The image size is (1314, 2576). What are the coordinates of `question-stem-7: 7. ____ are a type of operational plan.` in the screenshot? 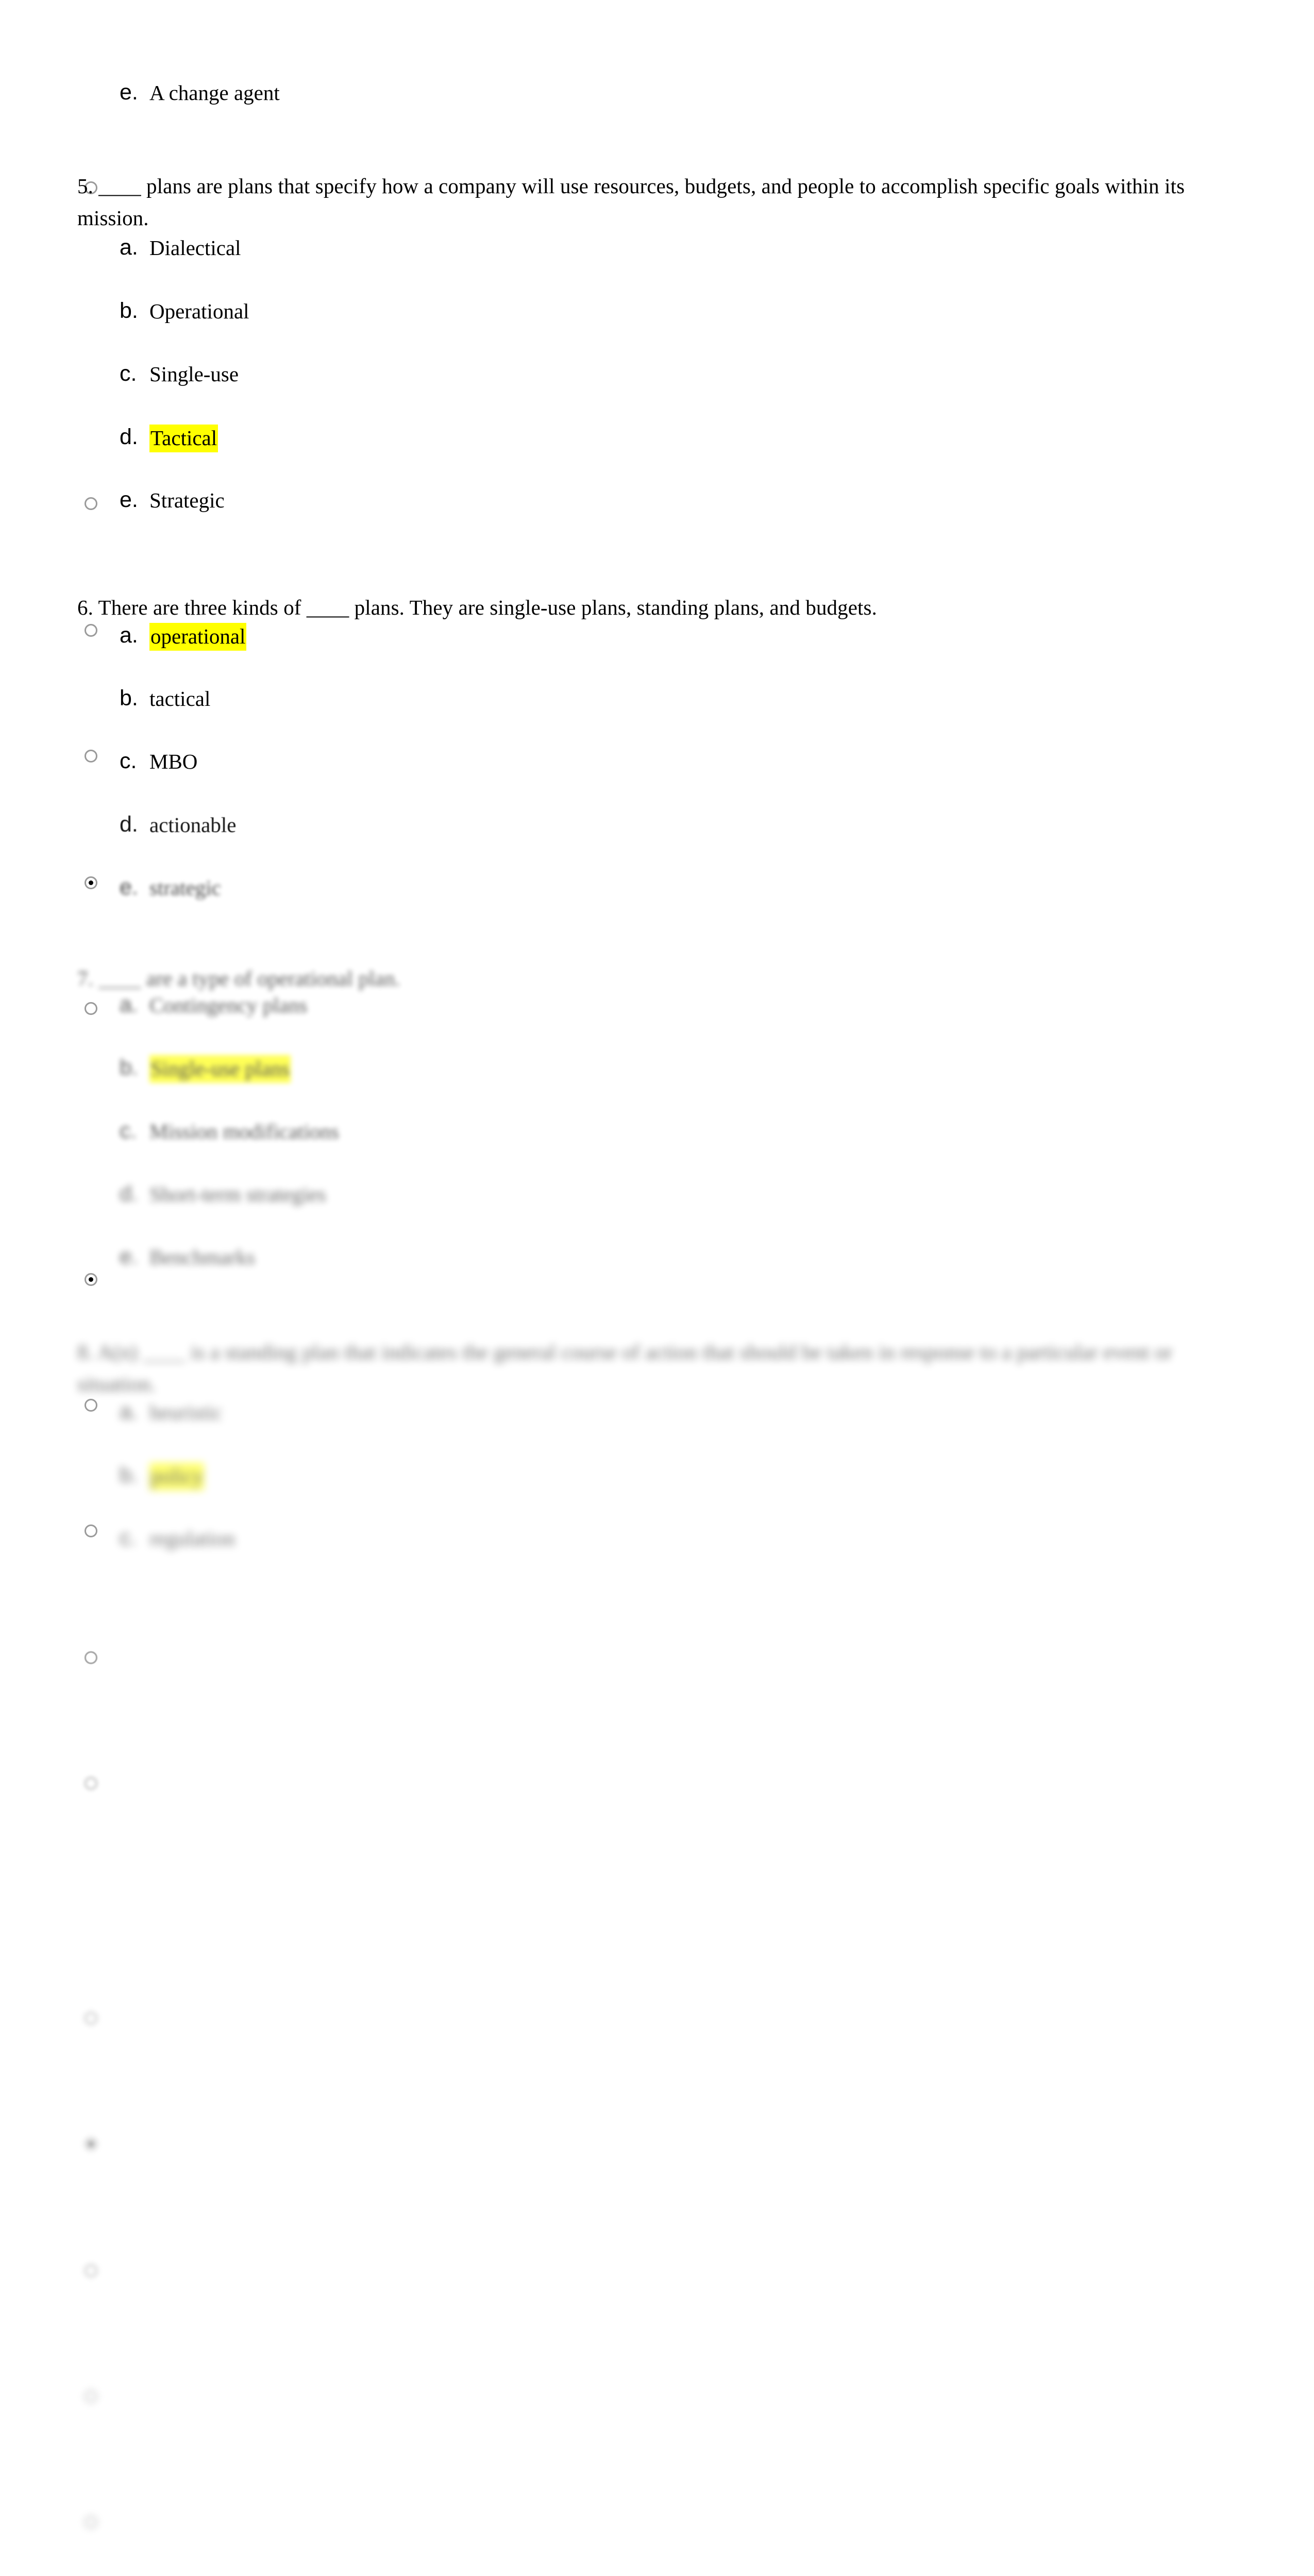 It's located at (238, 979).